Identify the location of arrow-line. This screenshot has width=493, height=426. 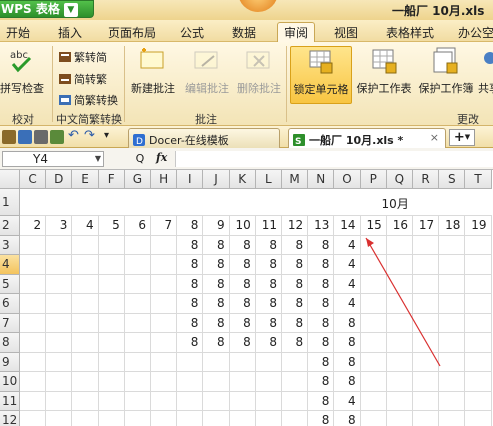
(403, 302).